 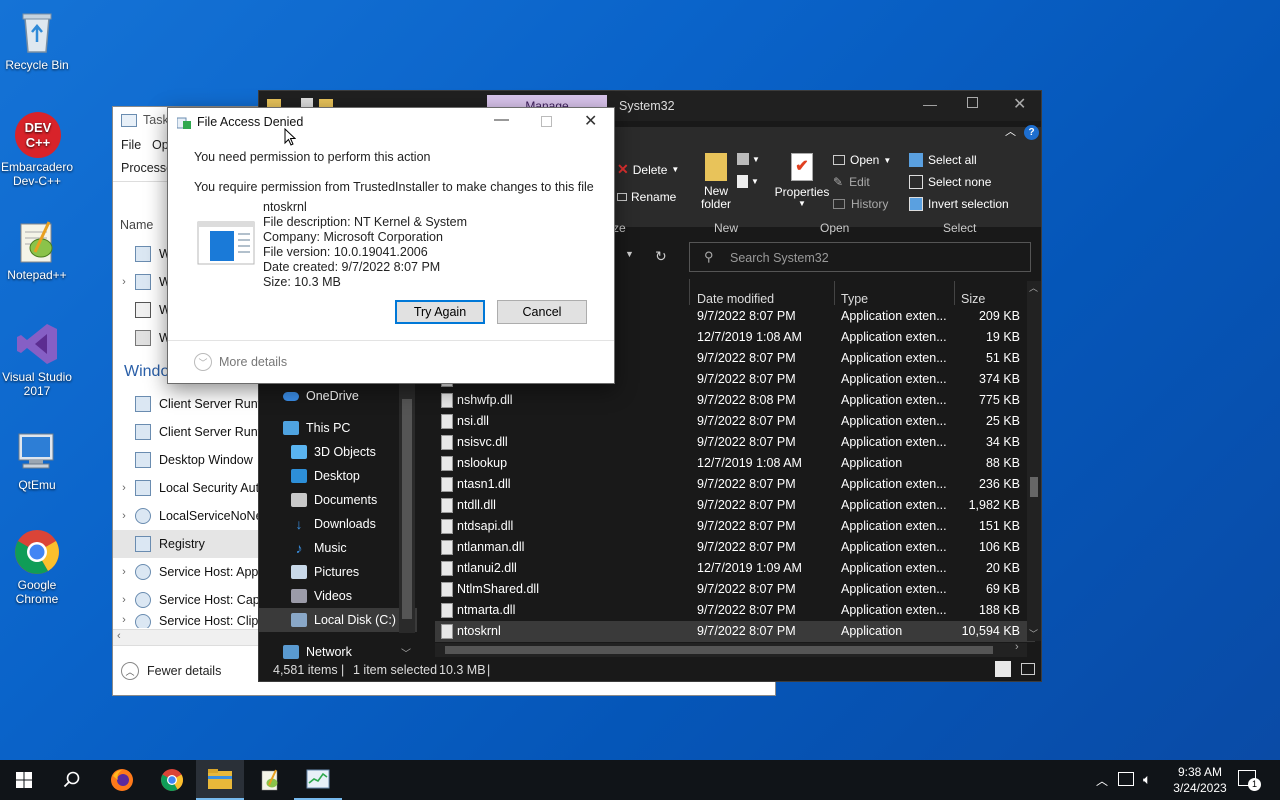 What do you see at coordinates (329, 396) in the screenshot?
I see `nav-item-onedrive: OneDrive` at bounding box center [329, 396].